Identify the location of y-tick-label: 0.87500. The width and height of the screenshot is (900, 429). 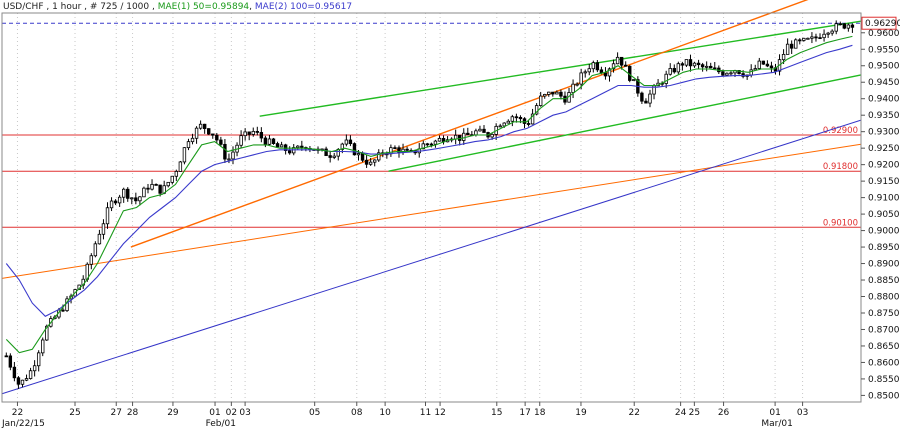
(884, 314).